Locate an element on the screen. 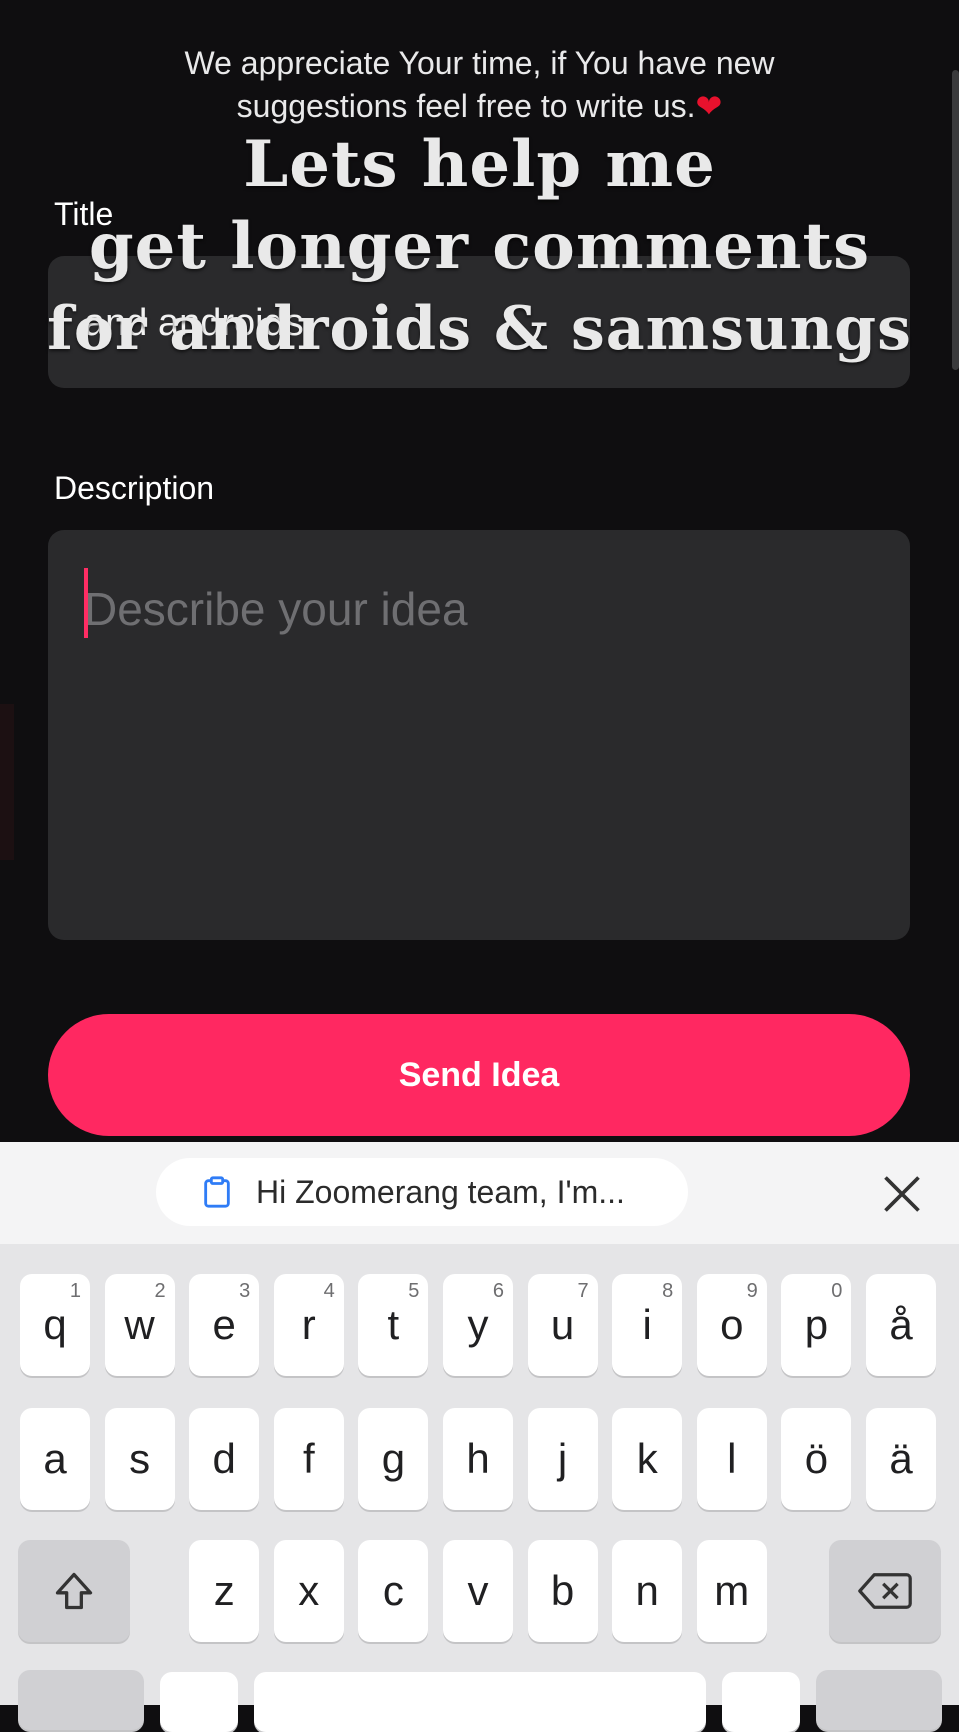 The height and width of the screenshot is (1732, 959). key-w: w2 is located at coordinates (139, 1325).